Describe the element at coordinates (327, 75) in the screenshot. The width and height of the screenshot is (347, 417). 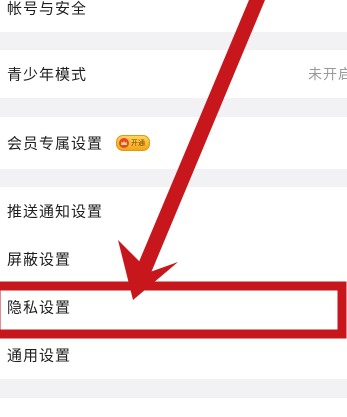
I see `teen-mode-status: 未开启` at that location.